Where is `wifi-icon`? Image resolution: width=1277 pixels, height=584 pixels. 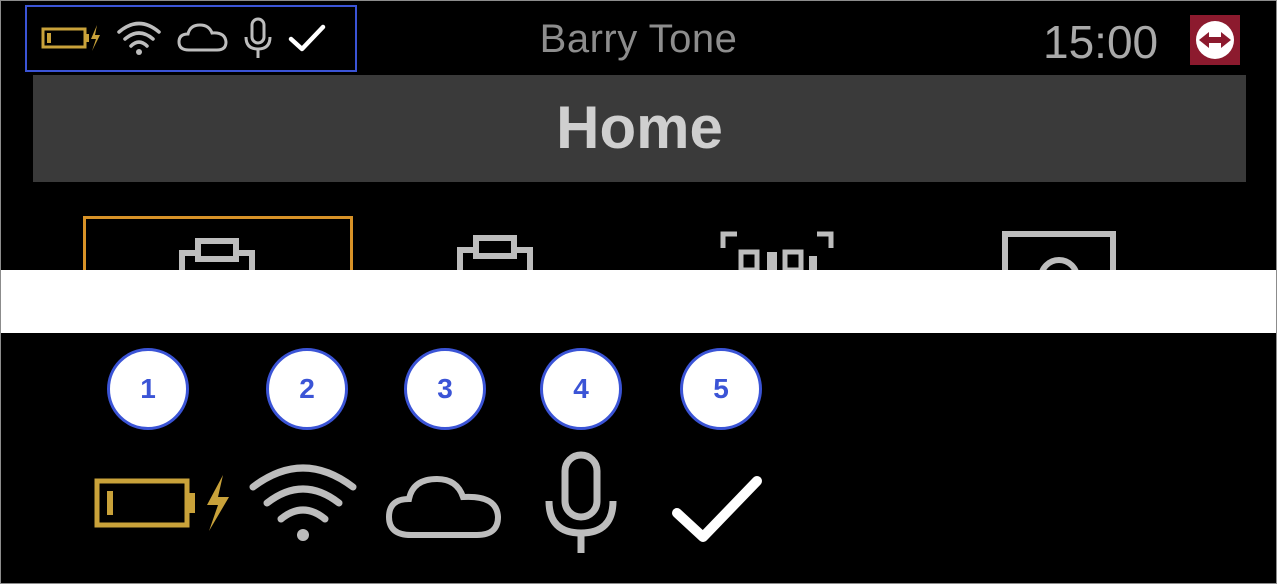
wifi-icon is located at coordinates (303, 502).